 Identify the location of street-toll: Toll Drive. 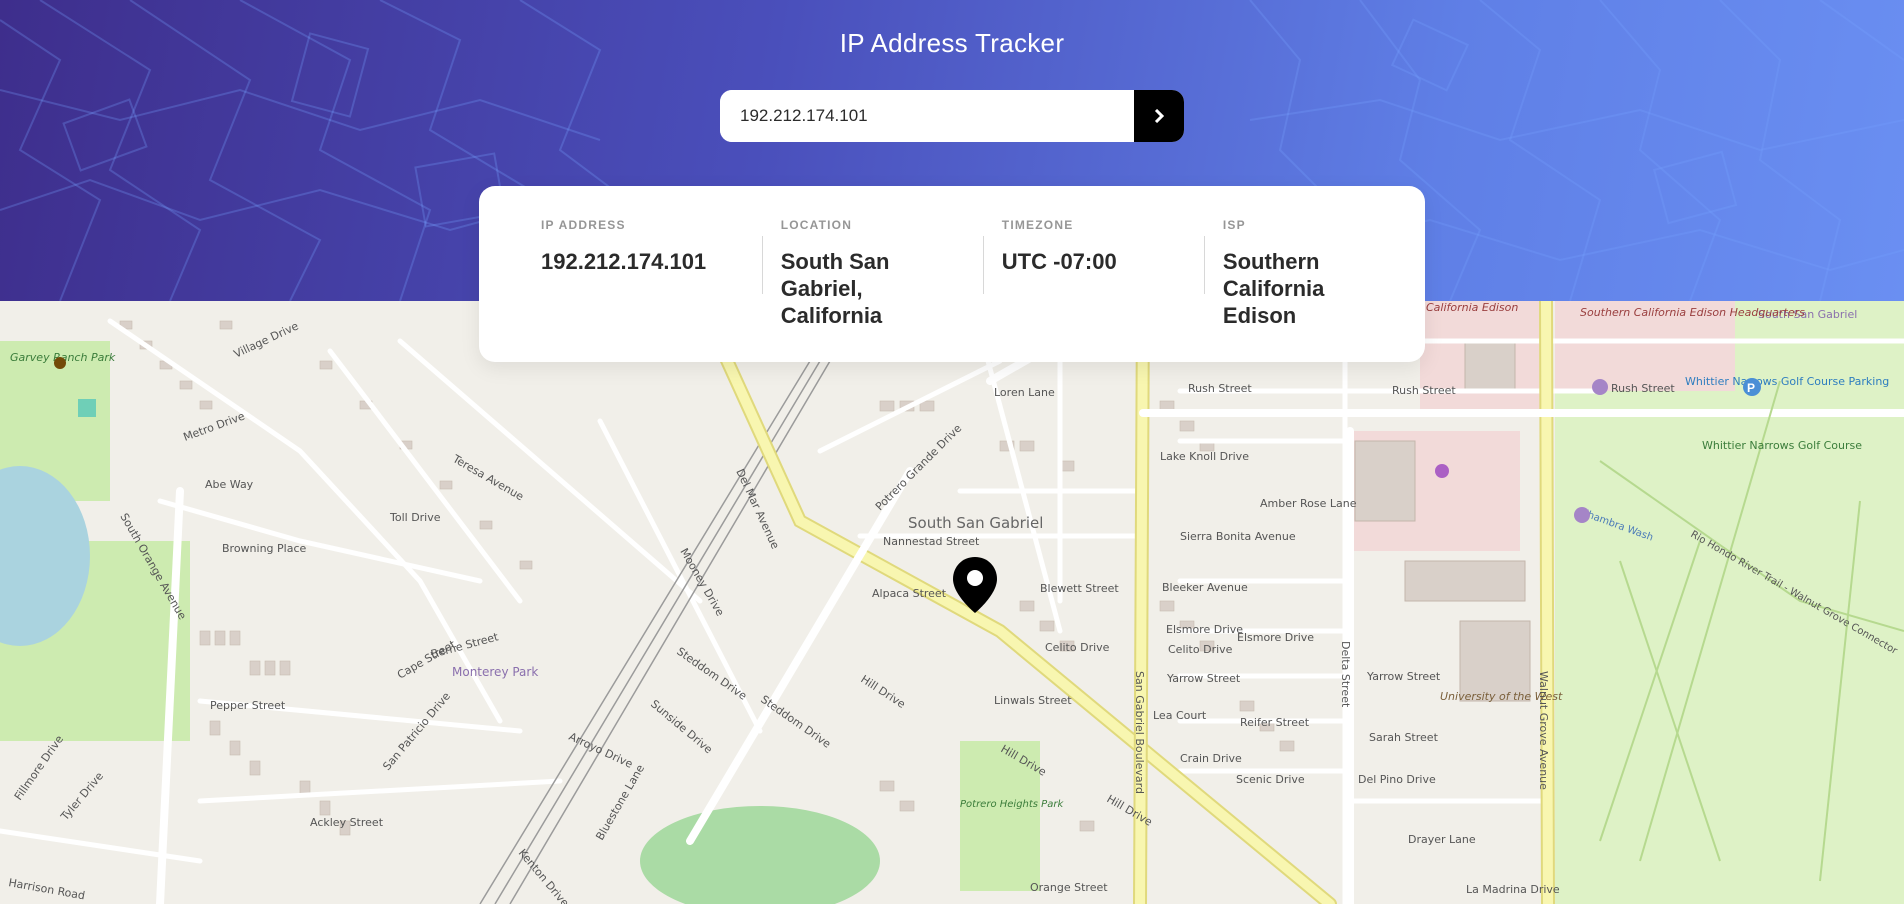
(415, 517).